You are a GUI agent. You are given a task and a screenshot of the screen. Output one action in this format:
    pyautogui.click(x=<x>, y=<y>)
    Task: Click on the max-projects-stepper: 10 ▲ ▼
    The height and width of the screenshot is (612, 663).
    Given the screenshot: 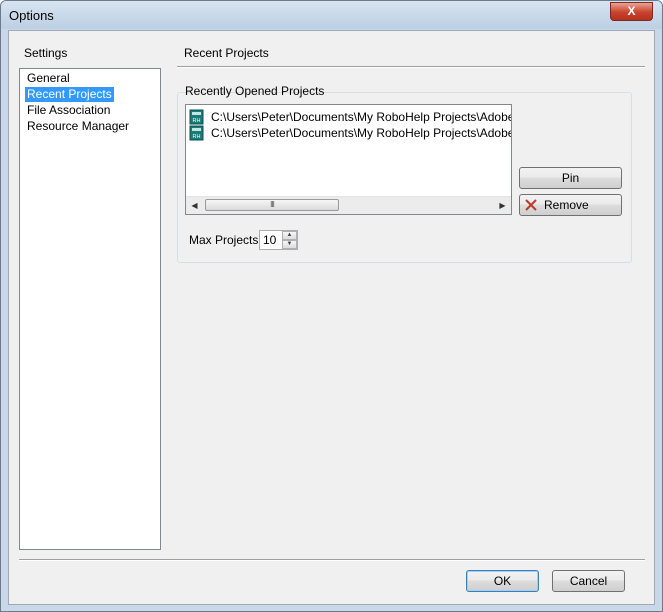 What is the action you would take?
    pyautogui.click(x=278, y=240)
    